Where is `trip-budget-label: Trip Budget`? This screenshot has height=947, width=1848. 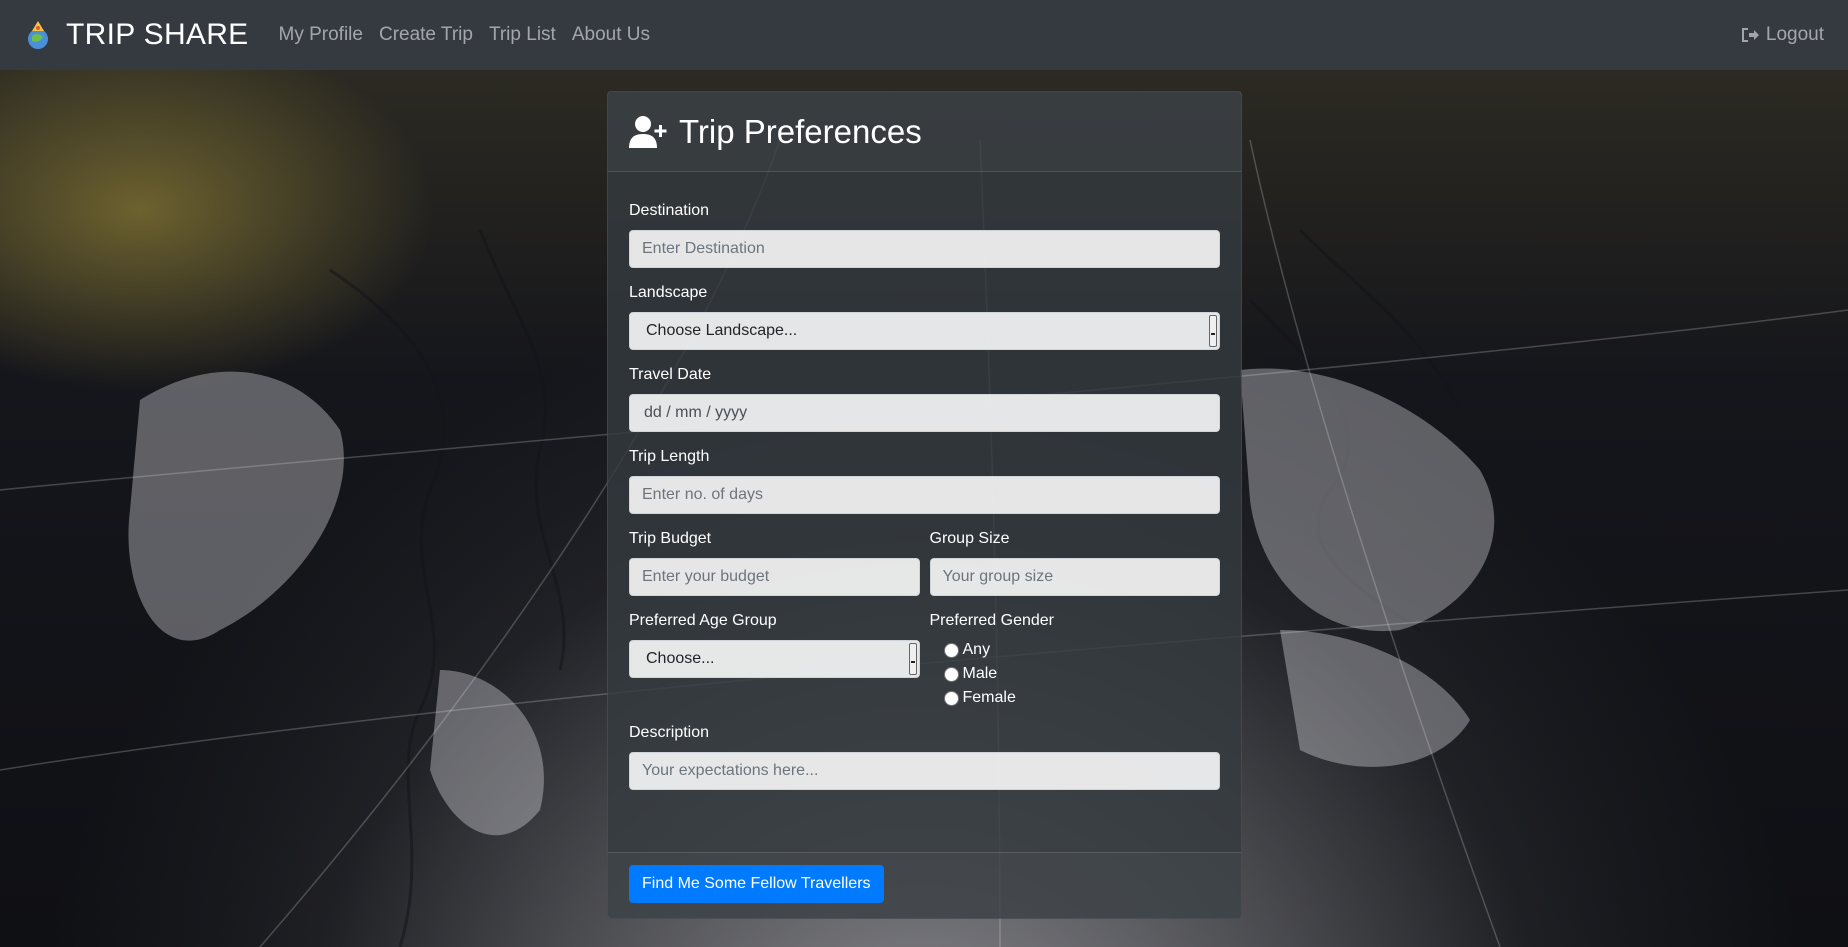
trip-budget-label: Trip Budget is located at coordinates (670, 538).